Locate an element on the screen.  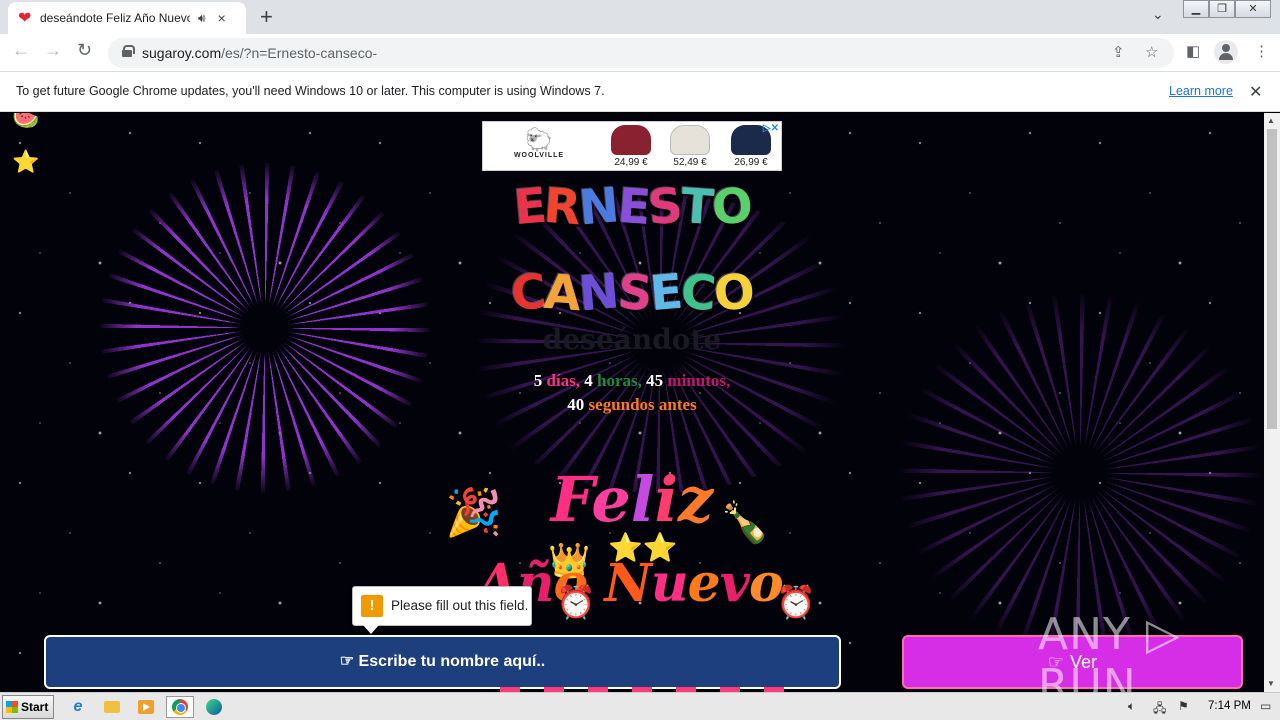
show-desktop-icon: ▭ is located at coordinates (1265, 706).